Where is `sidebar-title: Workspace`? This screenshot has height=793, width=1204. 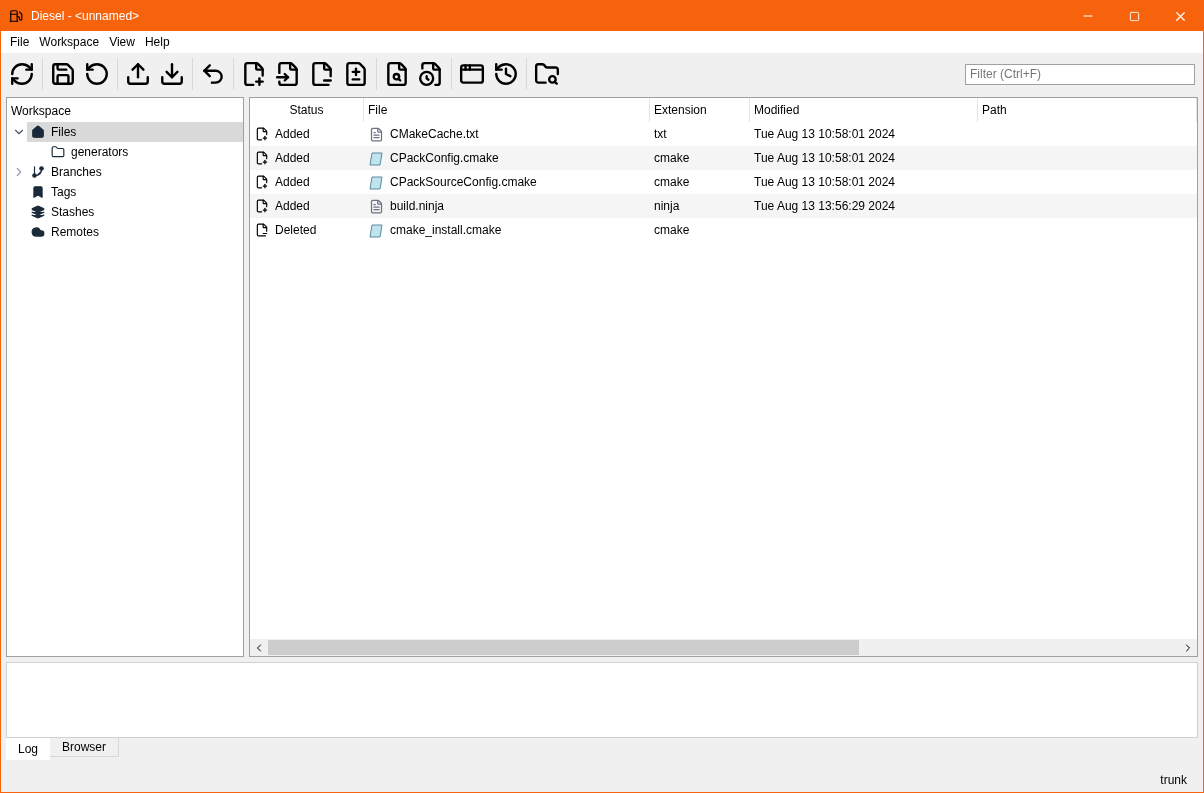
sidebar-title: Workspace is located at coordinates (41, 111).